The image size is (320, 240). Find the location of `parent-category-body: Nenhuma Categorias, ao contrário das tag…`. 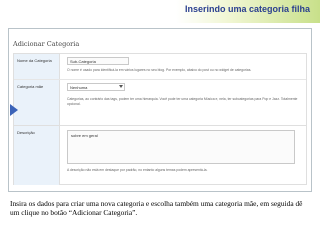

parent-category-body: Nenhuma Categorias, ao contrário das tag… is located at coordinates (183, 102).